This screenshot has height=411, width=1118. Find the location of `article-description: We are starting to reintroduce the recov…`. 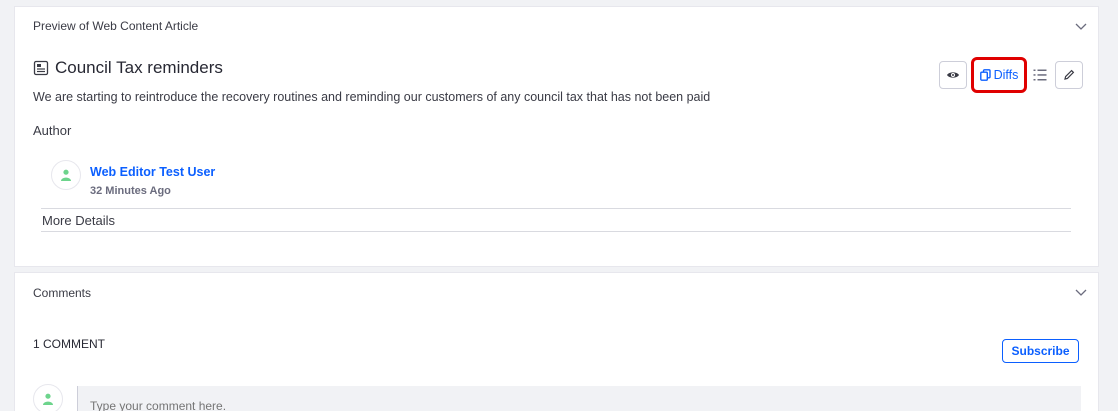

article-description: We are starting to reintroduce the recov… is located at coordinates (372, 97).